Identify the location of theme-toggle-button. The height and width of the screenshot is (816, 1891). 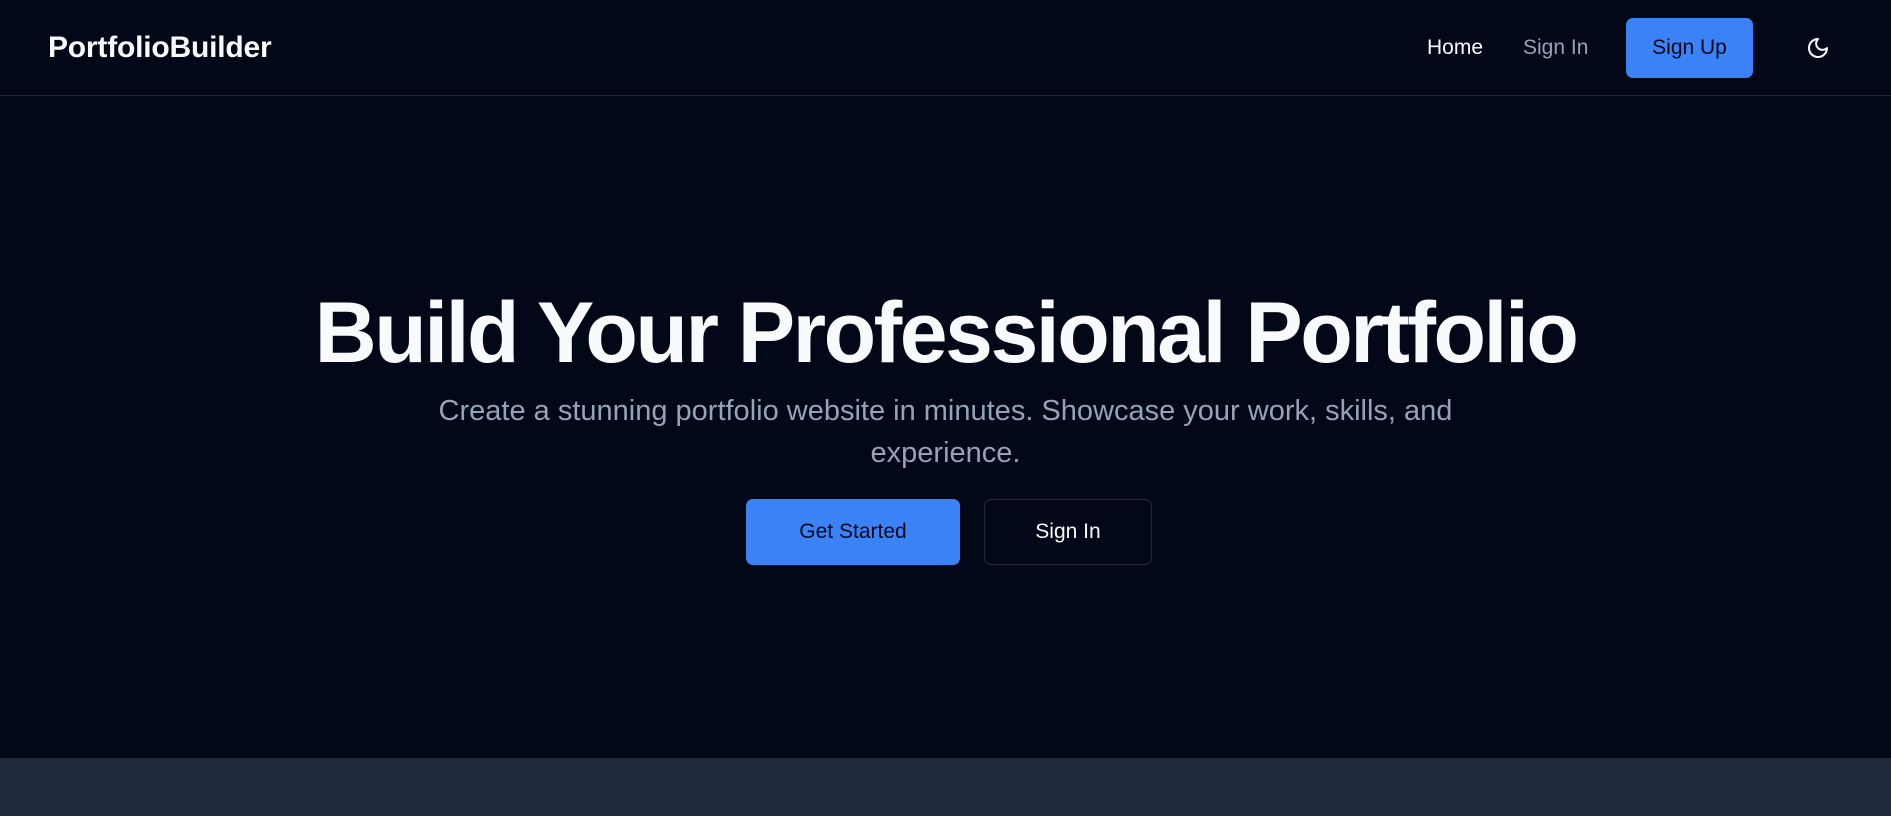
(1818, 48).